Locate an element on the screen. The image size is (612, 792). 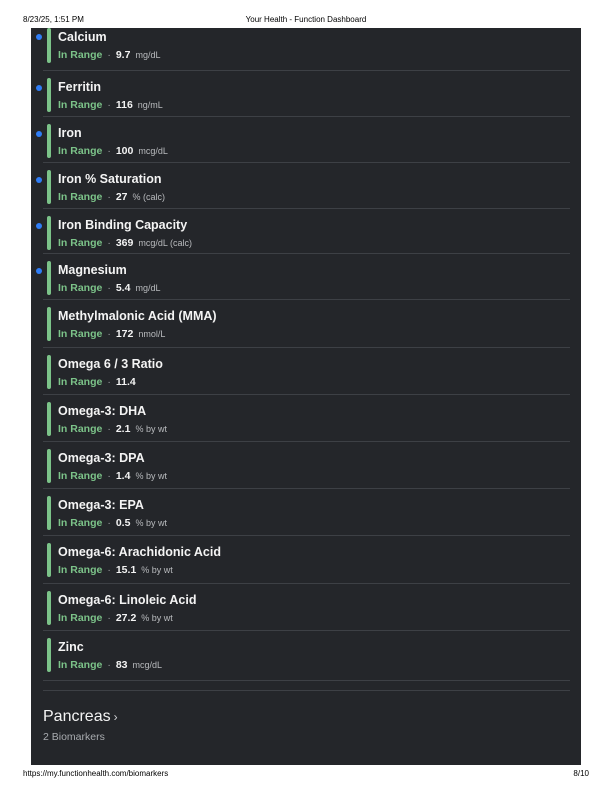
biomarker-result: In Range · 2.1 % by wt is located at coordinates (112, 429).